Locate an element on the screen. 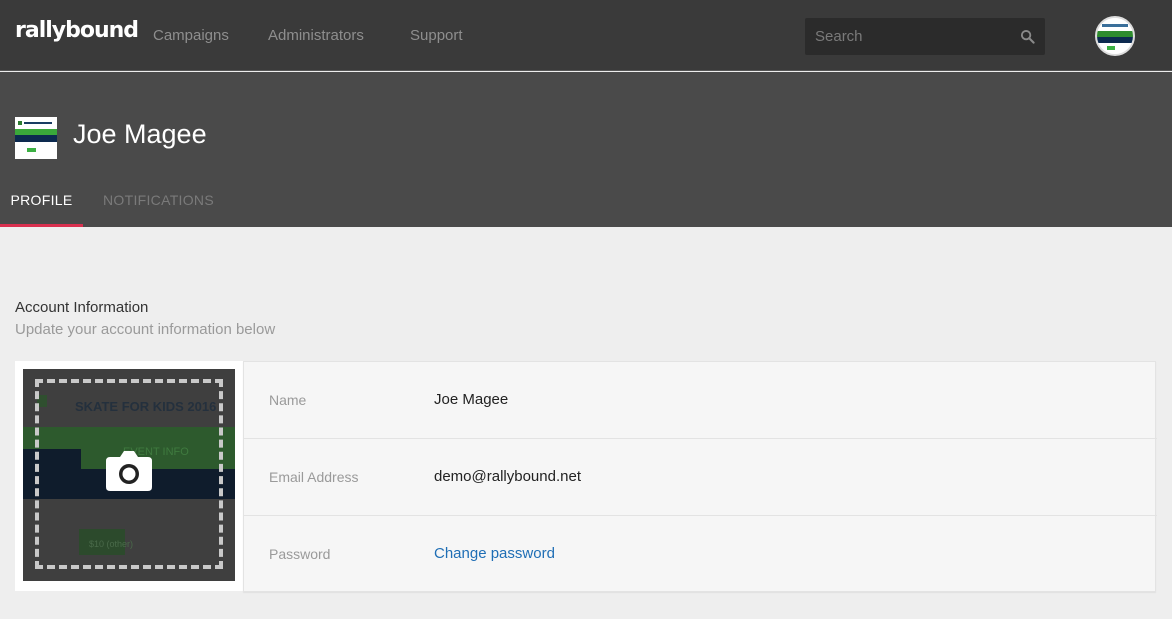 The image size is (1172, 619). email-row: Email Address demo@rallybound.net is located at coordinates (700, 477).